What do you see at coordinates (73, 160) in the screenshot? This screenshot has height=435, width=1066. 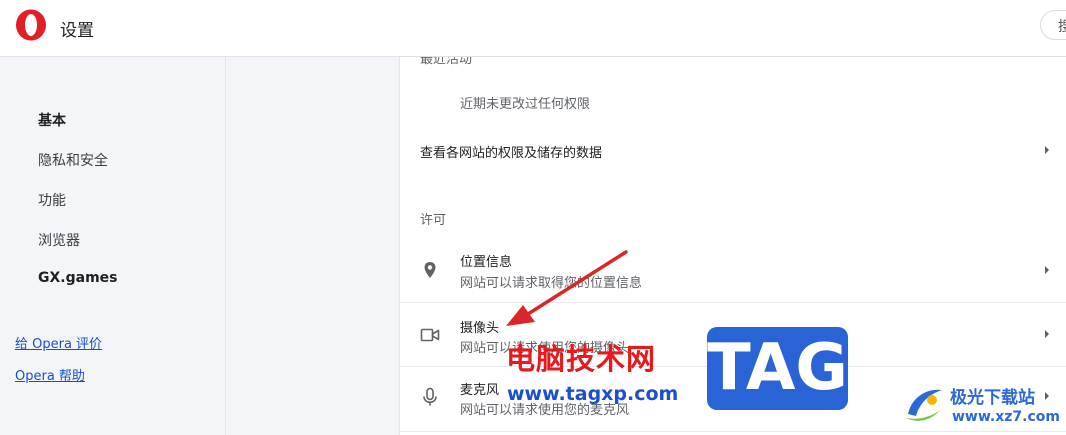 I see `sidebar-item-privacy-security: 隐私和安全` at bounding box center [73, 160].